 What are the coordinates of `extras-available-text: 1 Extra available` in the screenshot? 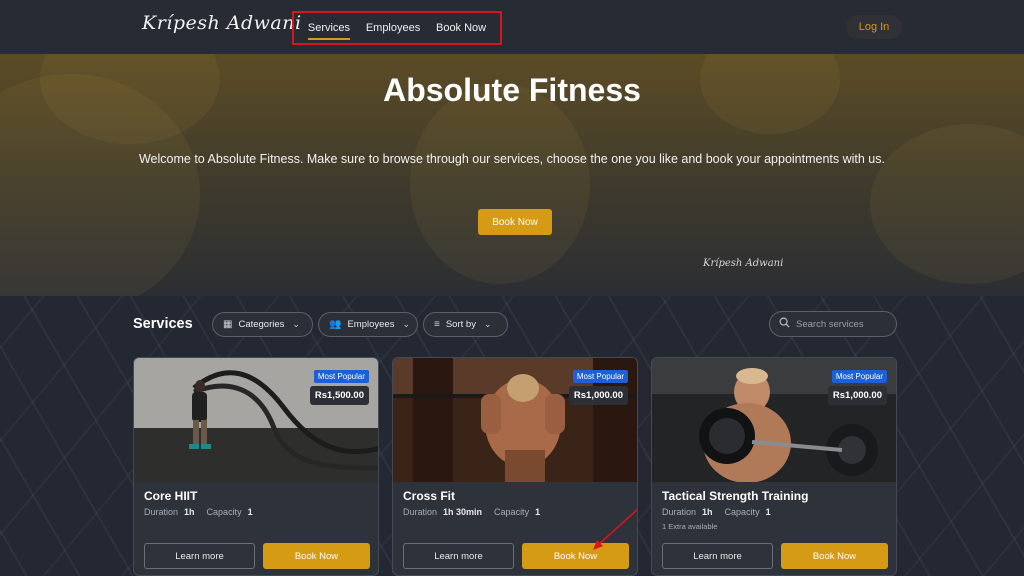 It's located at (690, 526).